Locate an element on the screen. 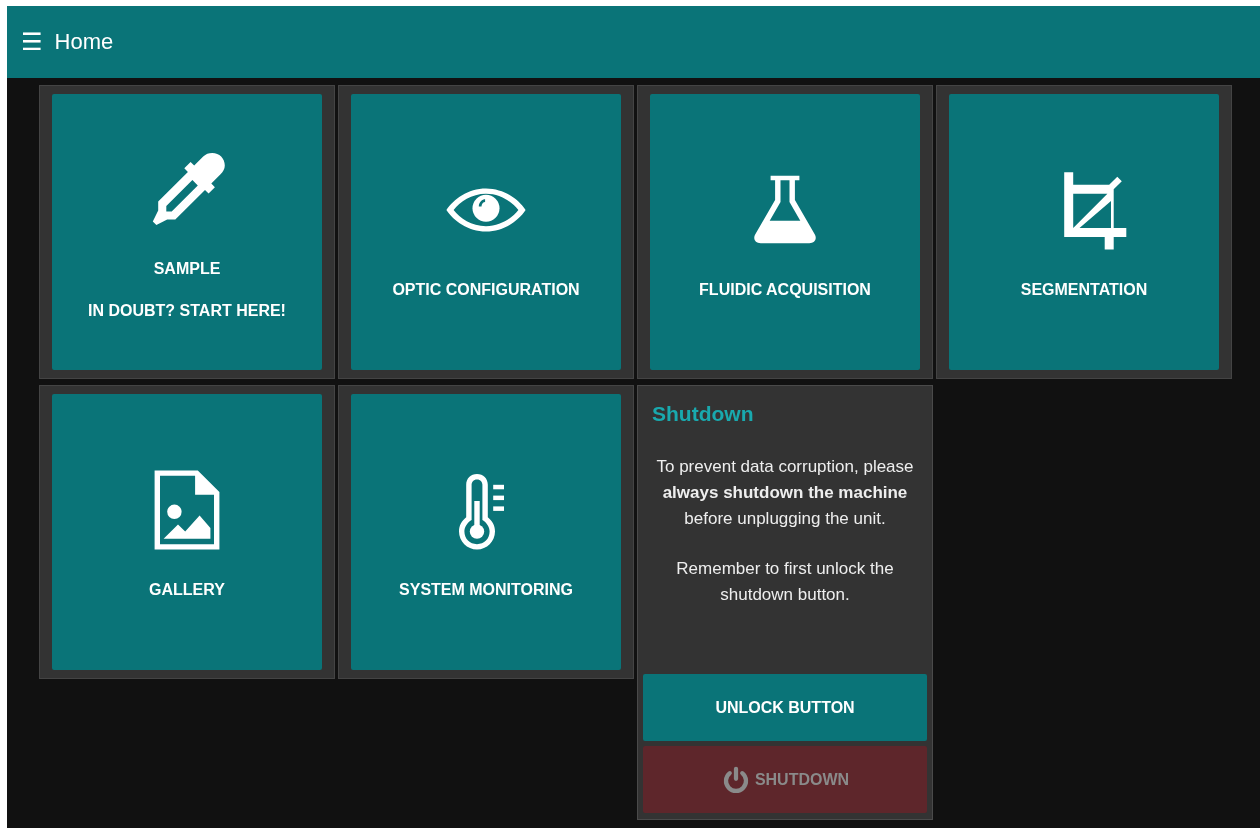 This screenshot has height=828, width=1260. notice-text: To prevent data corruption, please always shutdown the machine before unplugging the unit. is located at coordinates (785, 493).